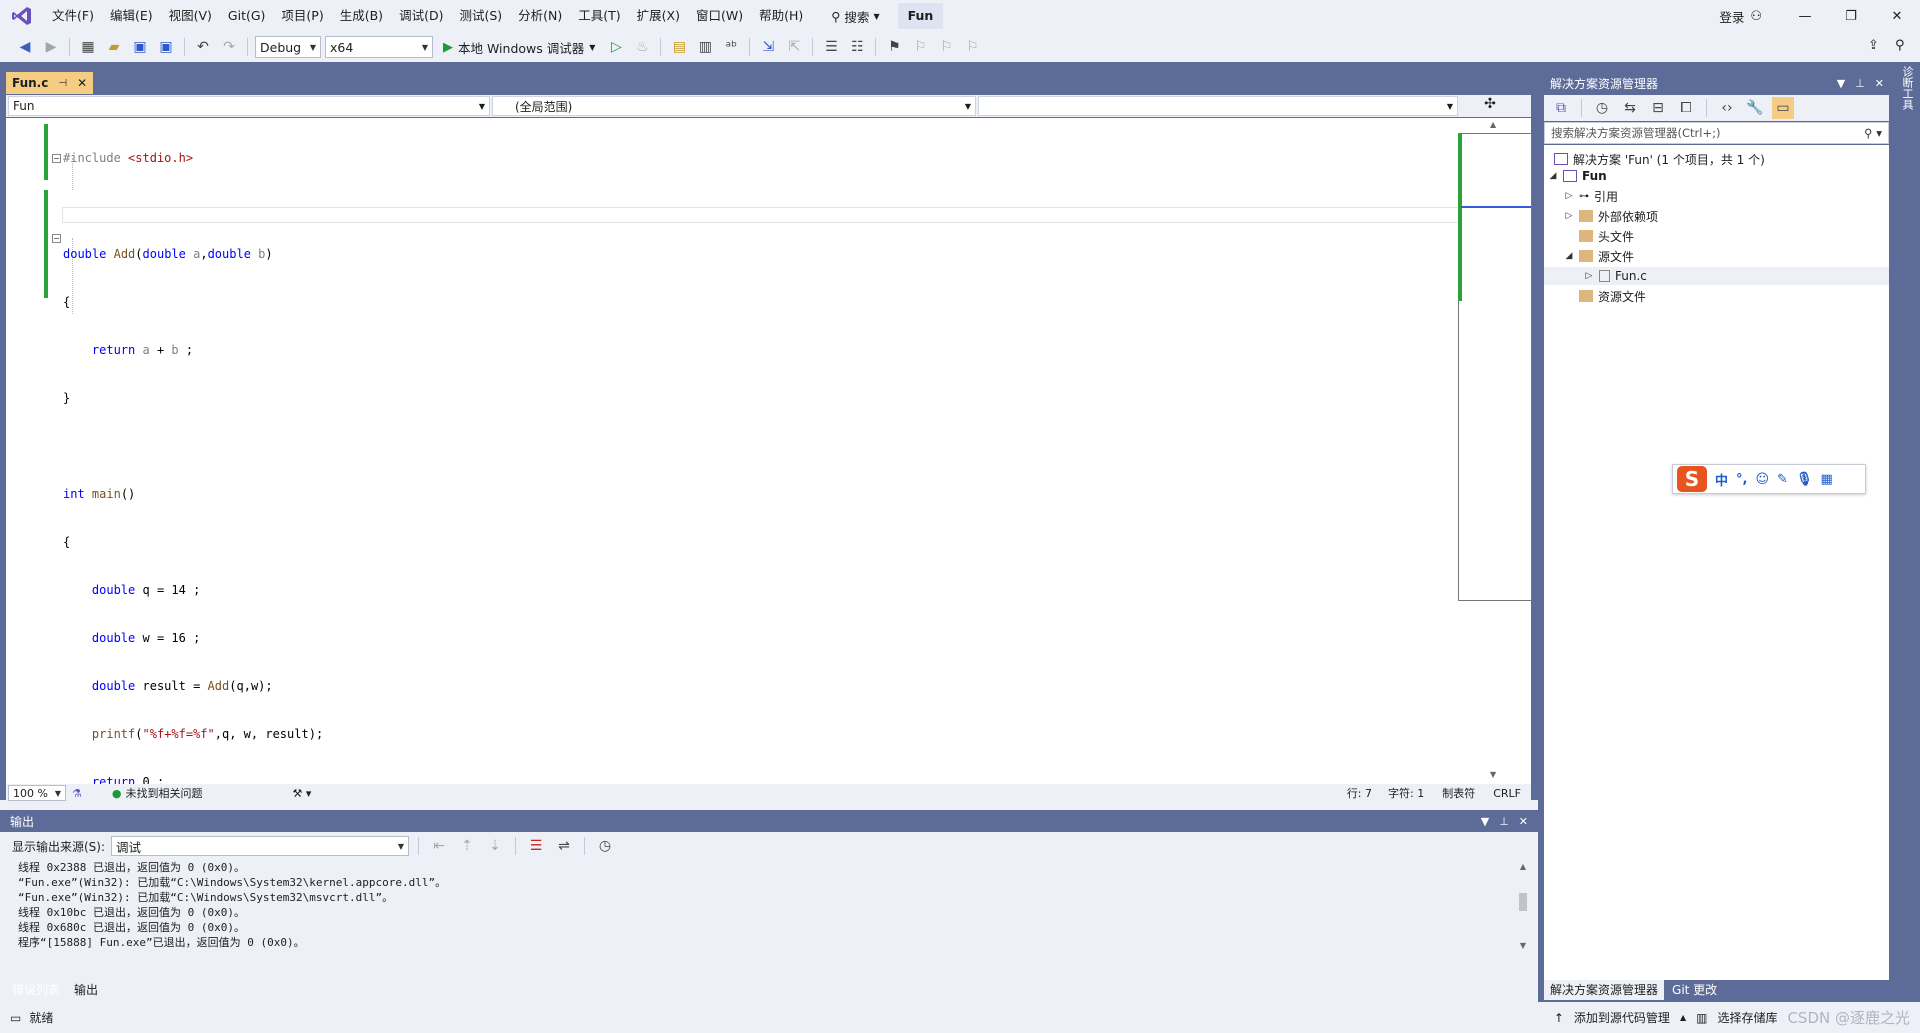  Describe the element at coordinates (1900, 45) in the screenshot. I see `feedback-icon: ⚲` at that location.